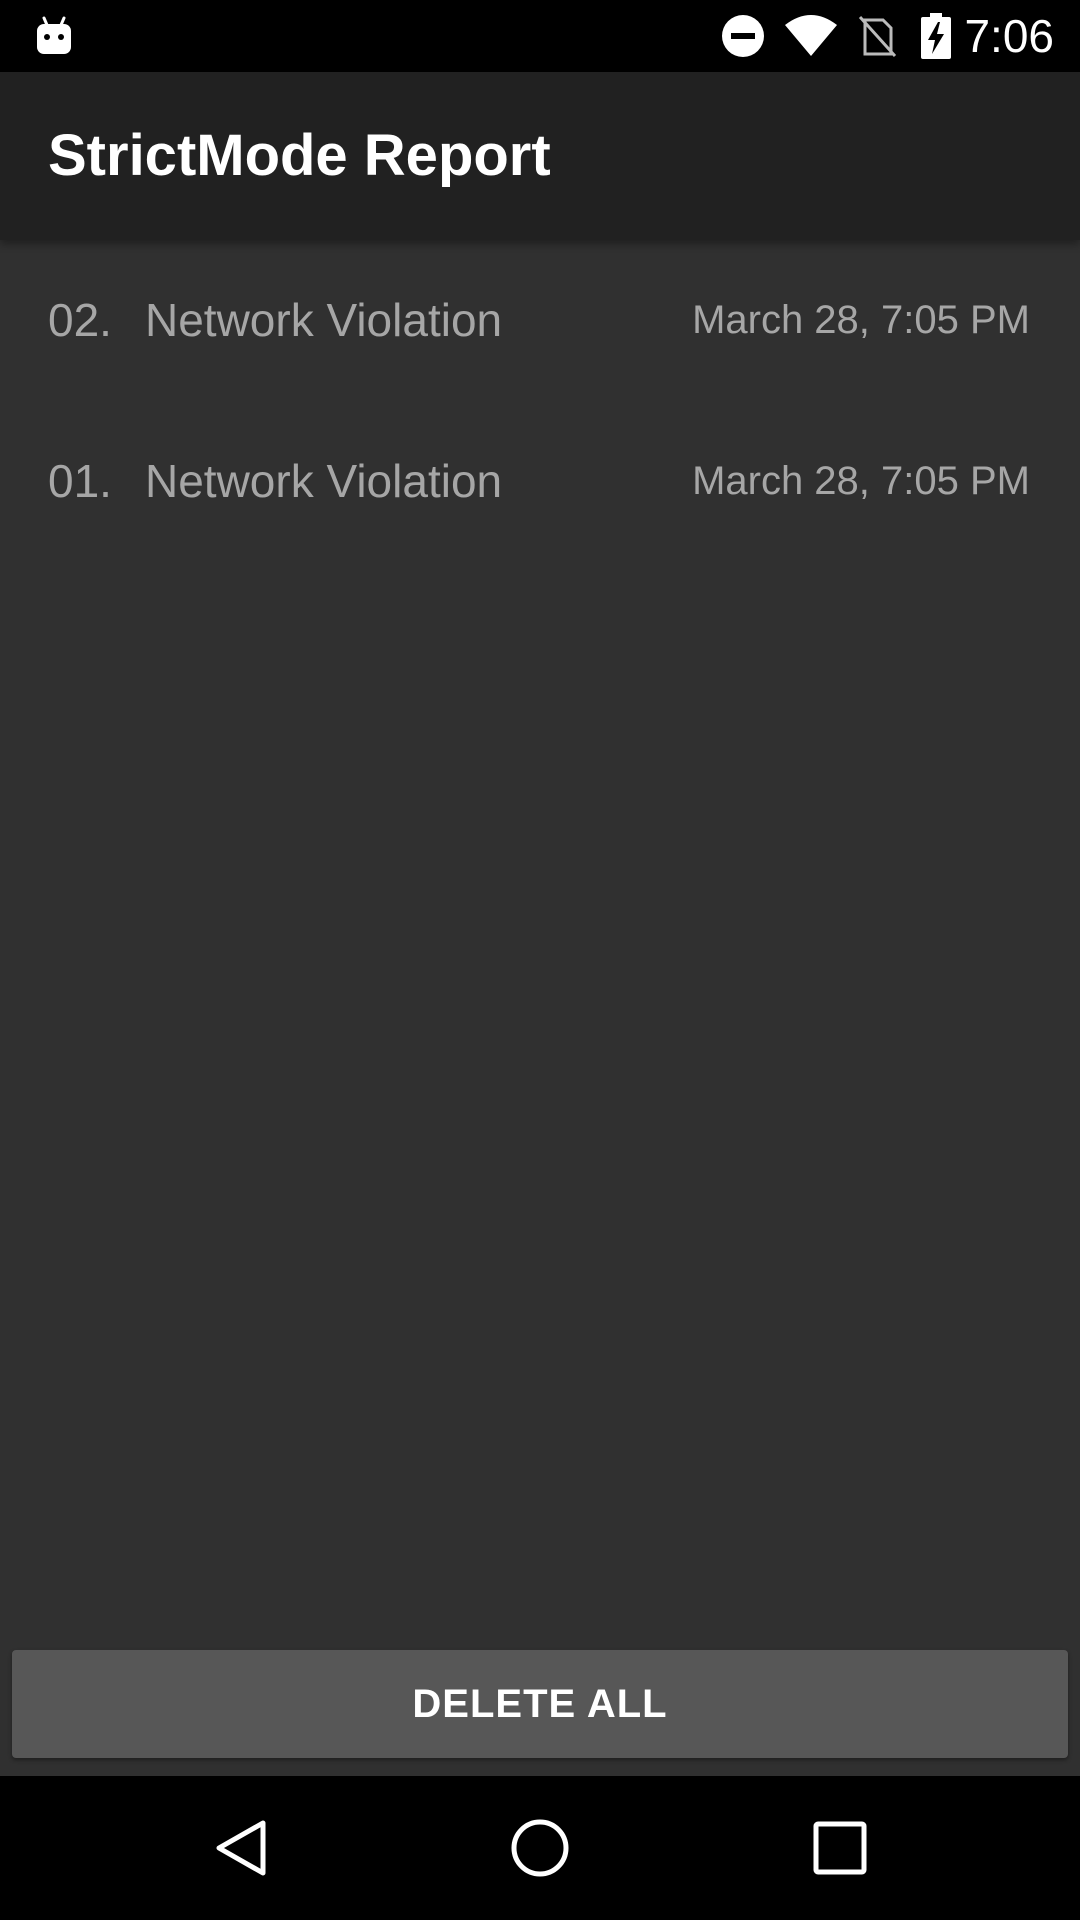  What do you see at coordinates (241, 1848) in the screenshot?
I see `back-icon` at bounding box center [241, 1848].